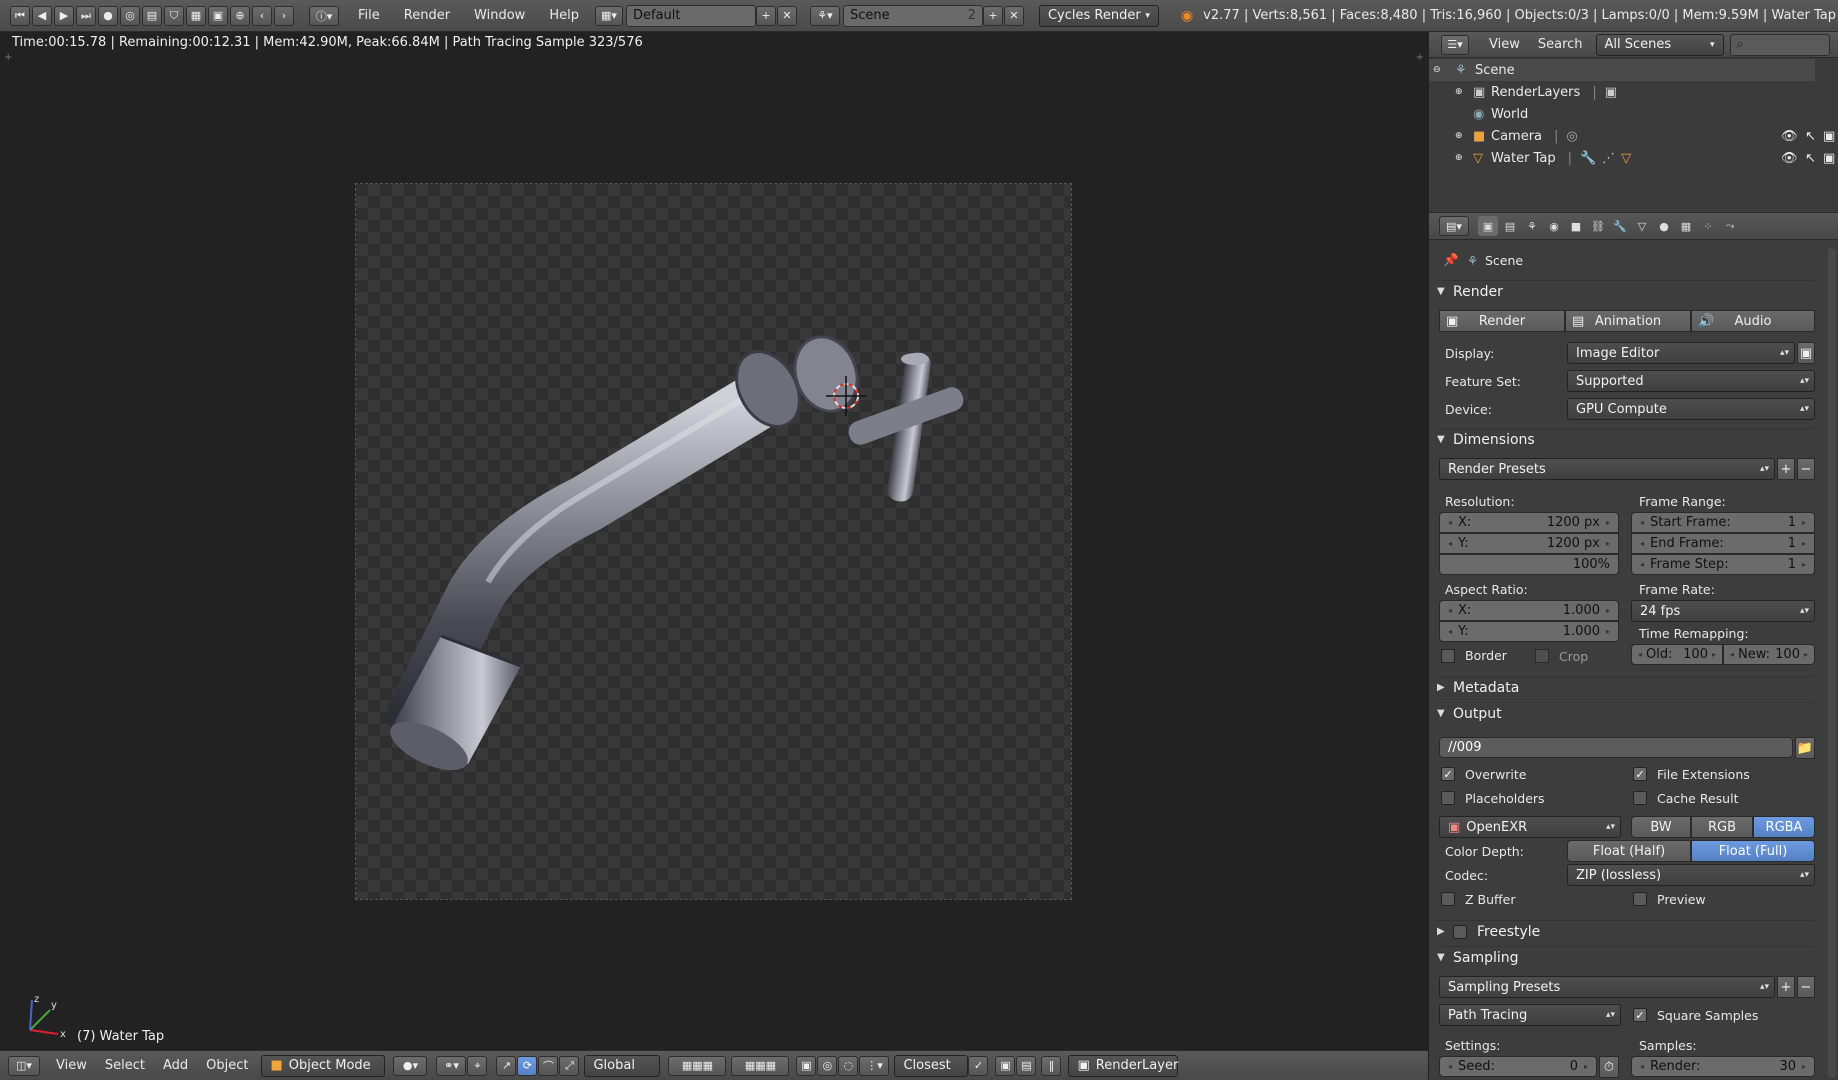  Describe the element at coordinates (1806, 353) in the screenshot. I see `window-icon: ▣` at that location.